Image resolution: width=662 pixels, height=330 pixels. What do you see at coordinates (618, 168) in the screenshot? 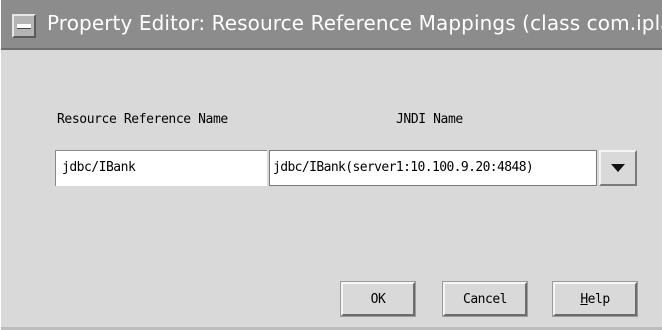
I see `chevron-down-icon` at bounding box center [618, 168].